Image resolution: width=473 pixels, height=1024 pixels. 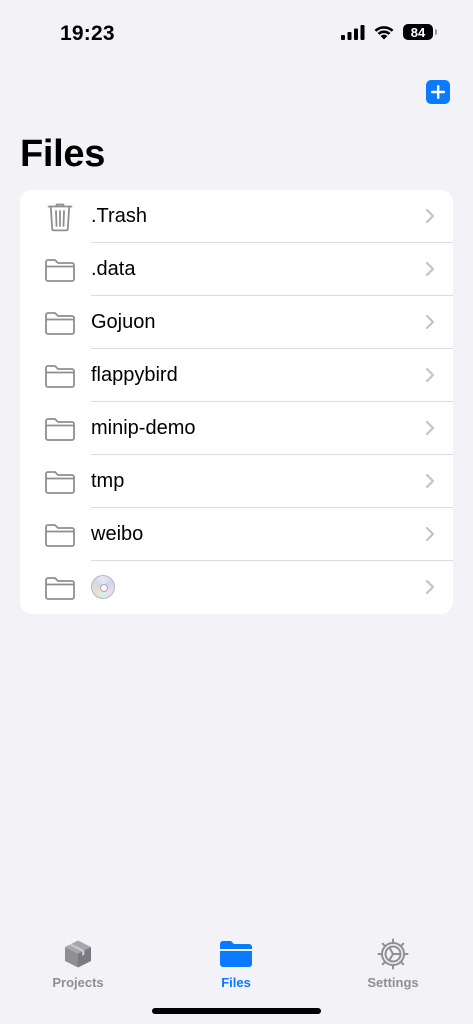 I want to click on status-time: 19:23, so click(x=87, y=33).